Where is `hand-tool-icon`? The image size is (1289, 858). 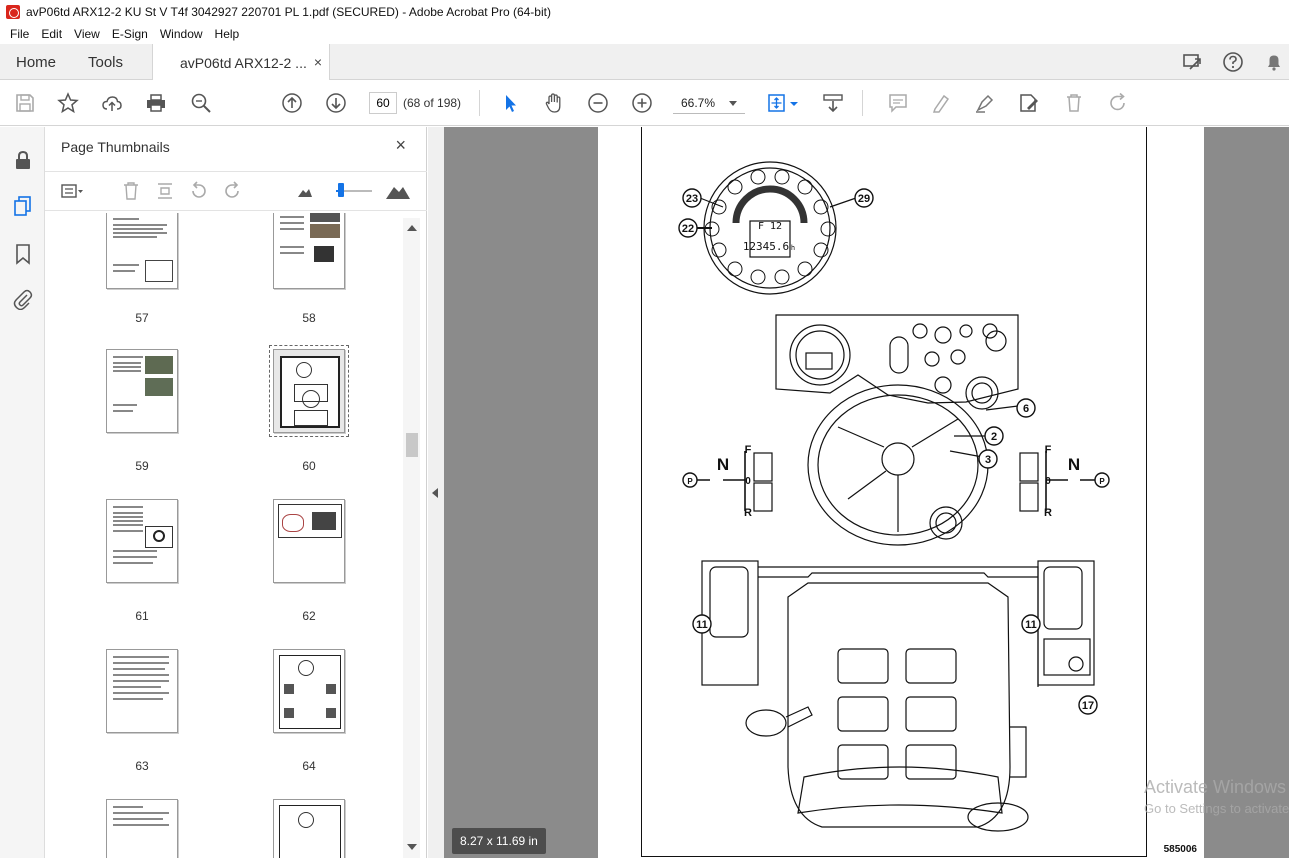
hand-tool-icon is located at coordinates (554, 103).